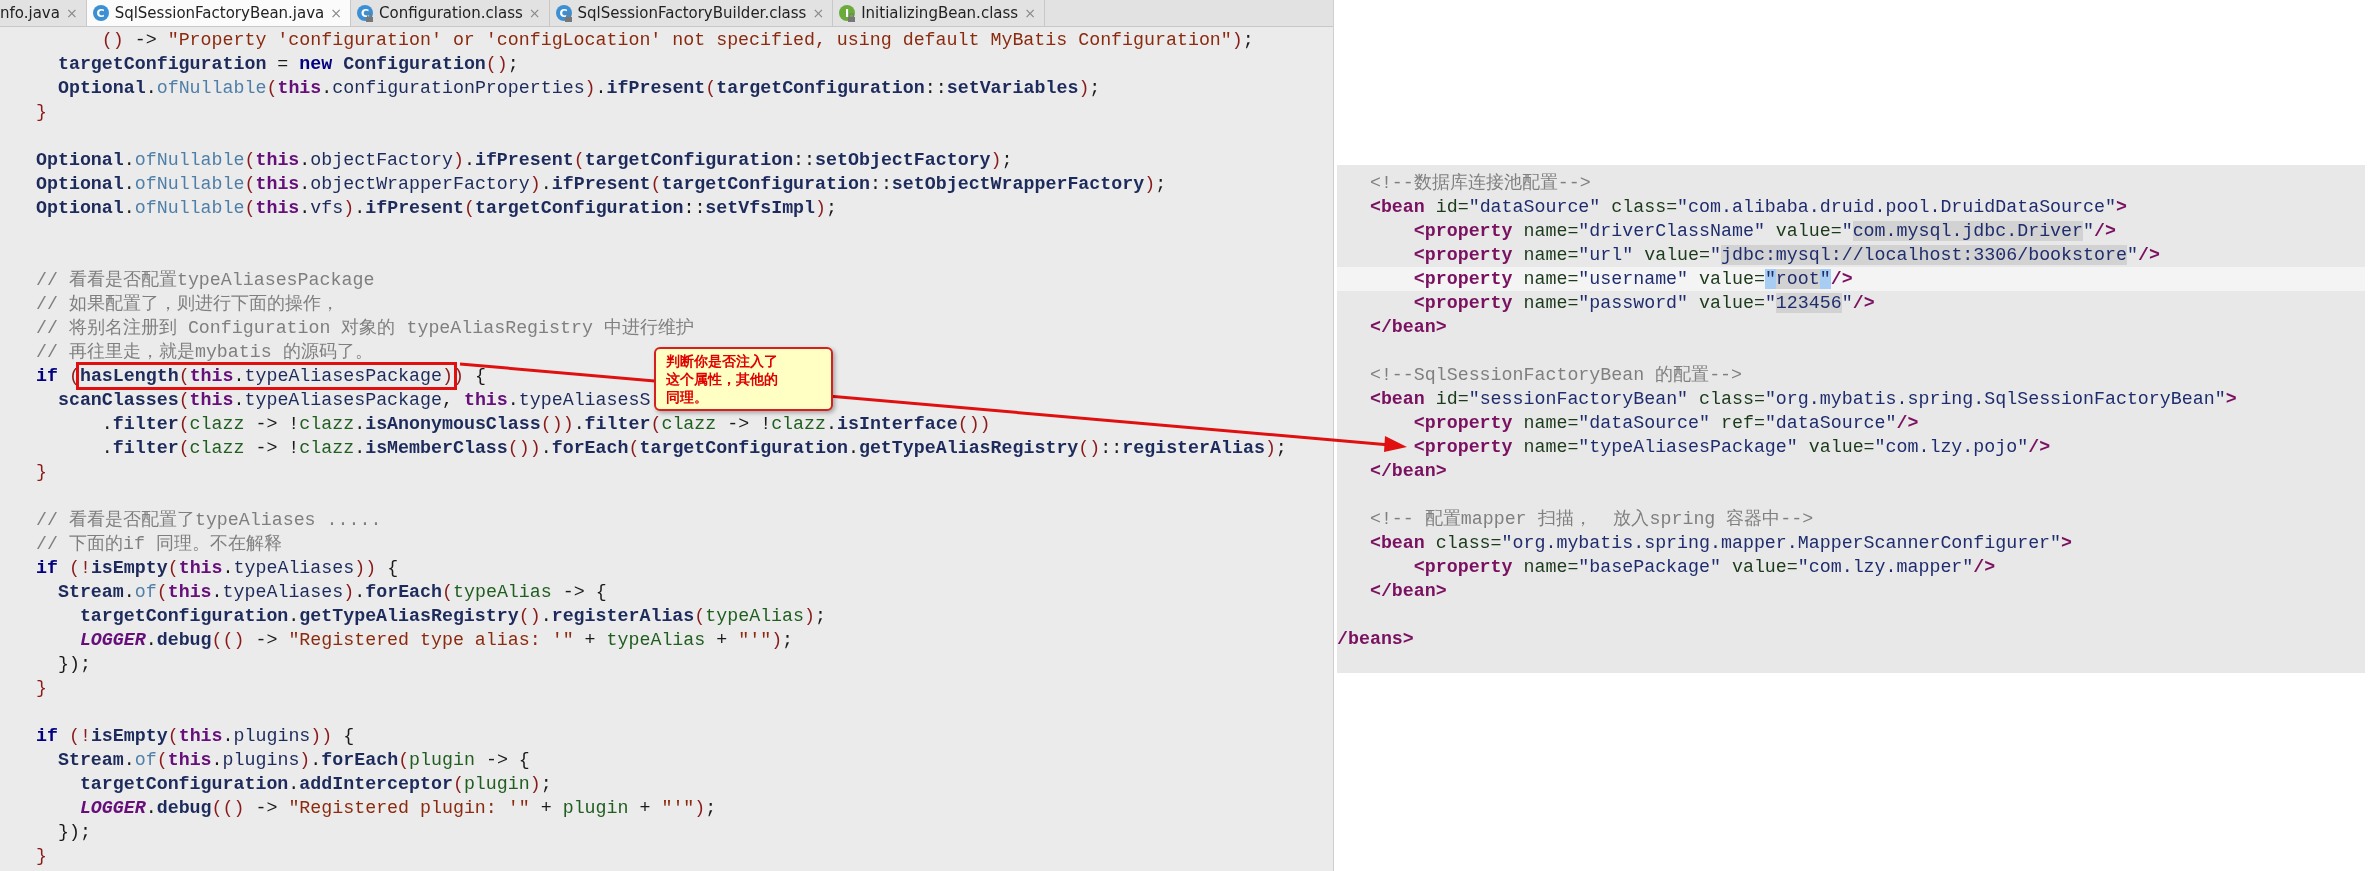  I want to click on code-line: <!--SqlSessionFactoryBean 的配置-->, so click(1555, 375).